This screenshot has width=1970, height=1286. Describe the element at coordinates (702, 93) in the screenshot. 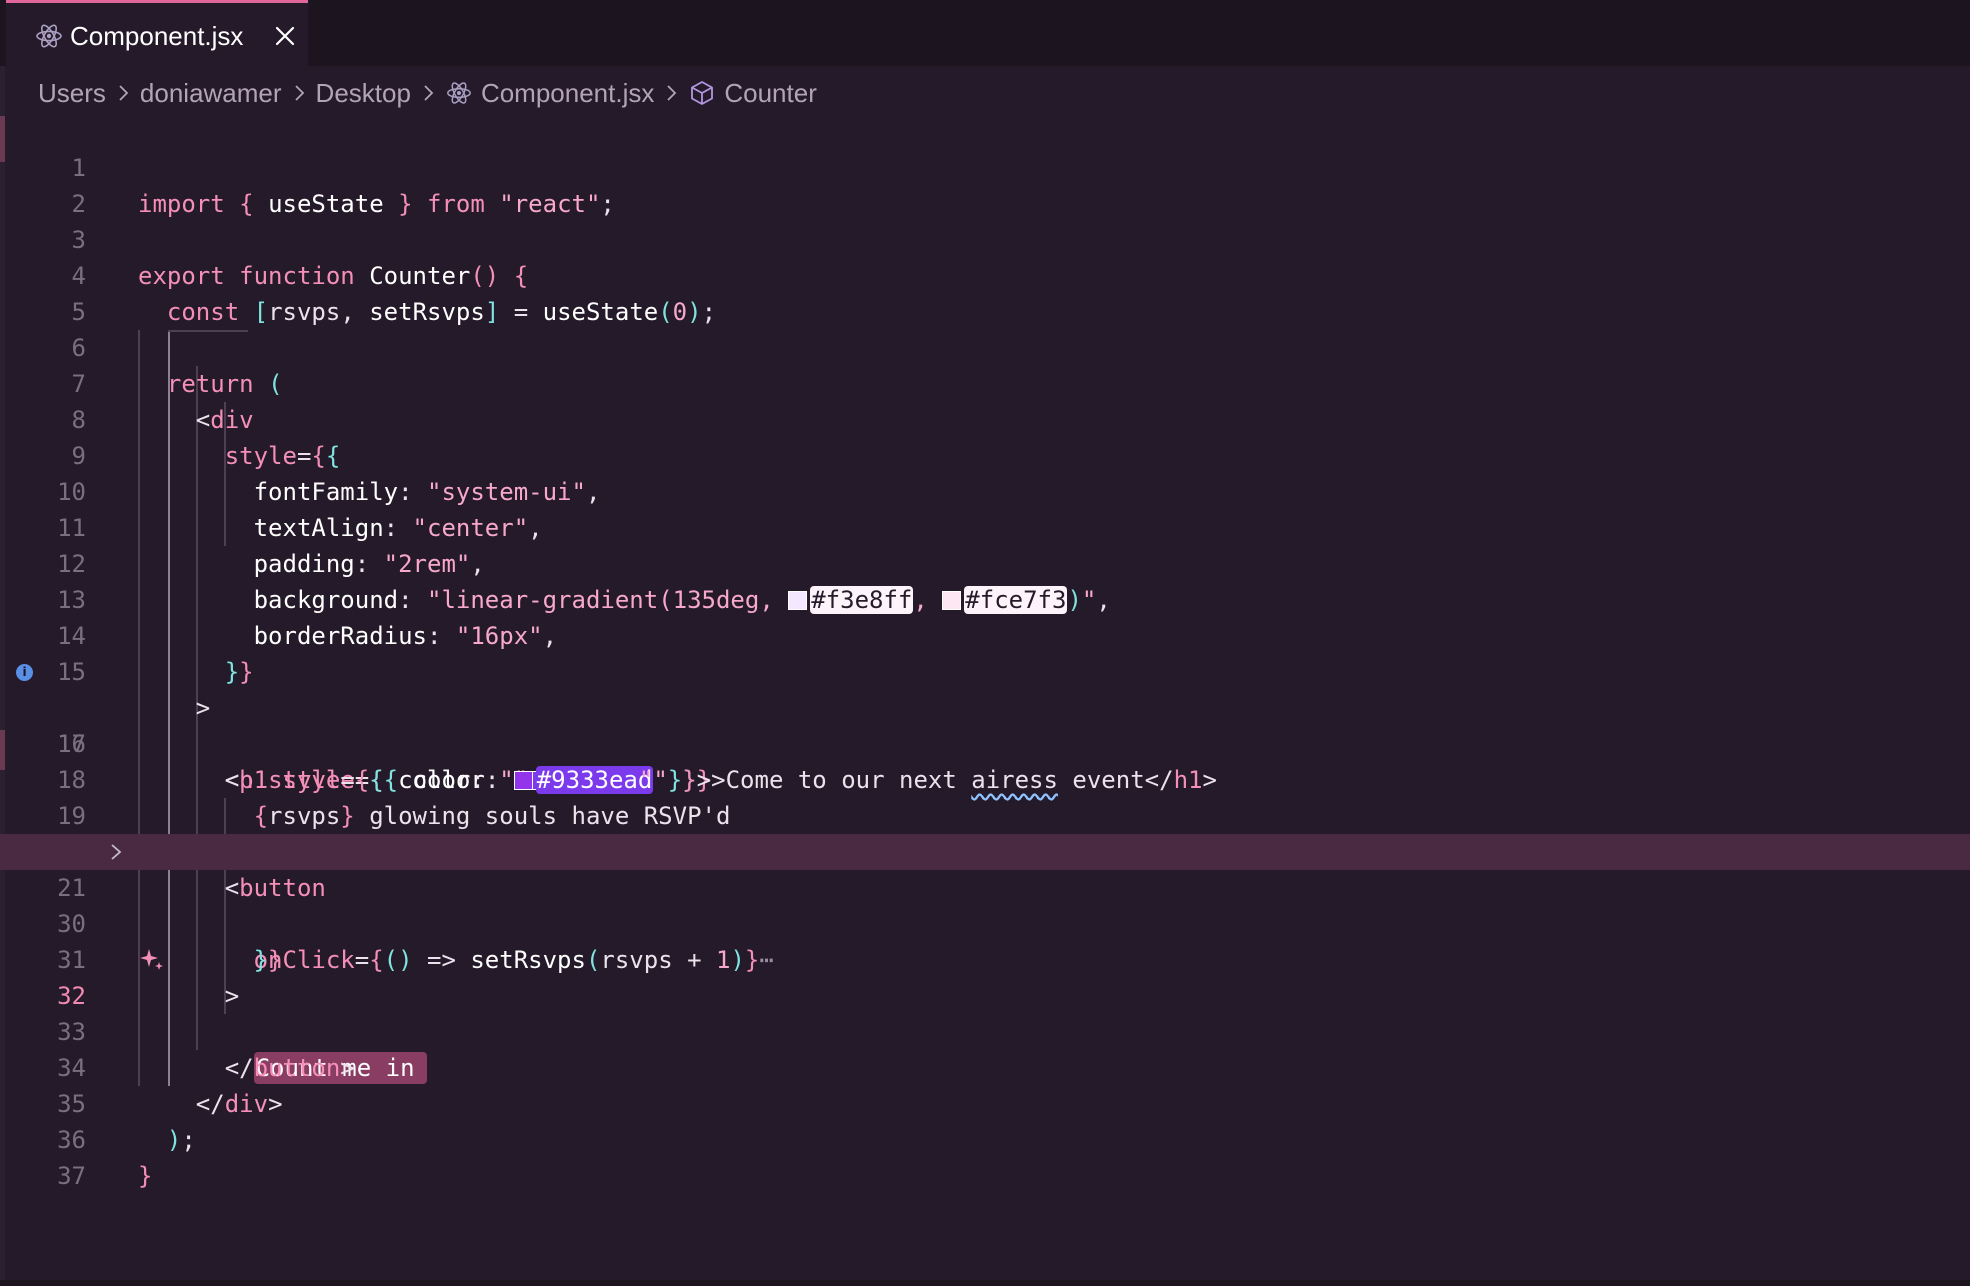

I see `symbol-method-icon` at that location.